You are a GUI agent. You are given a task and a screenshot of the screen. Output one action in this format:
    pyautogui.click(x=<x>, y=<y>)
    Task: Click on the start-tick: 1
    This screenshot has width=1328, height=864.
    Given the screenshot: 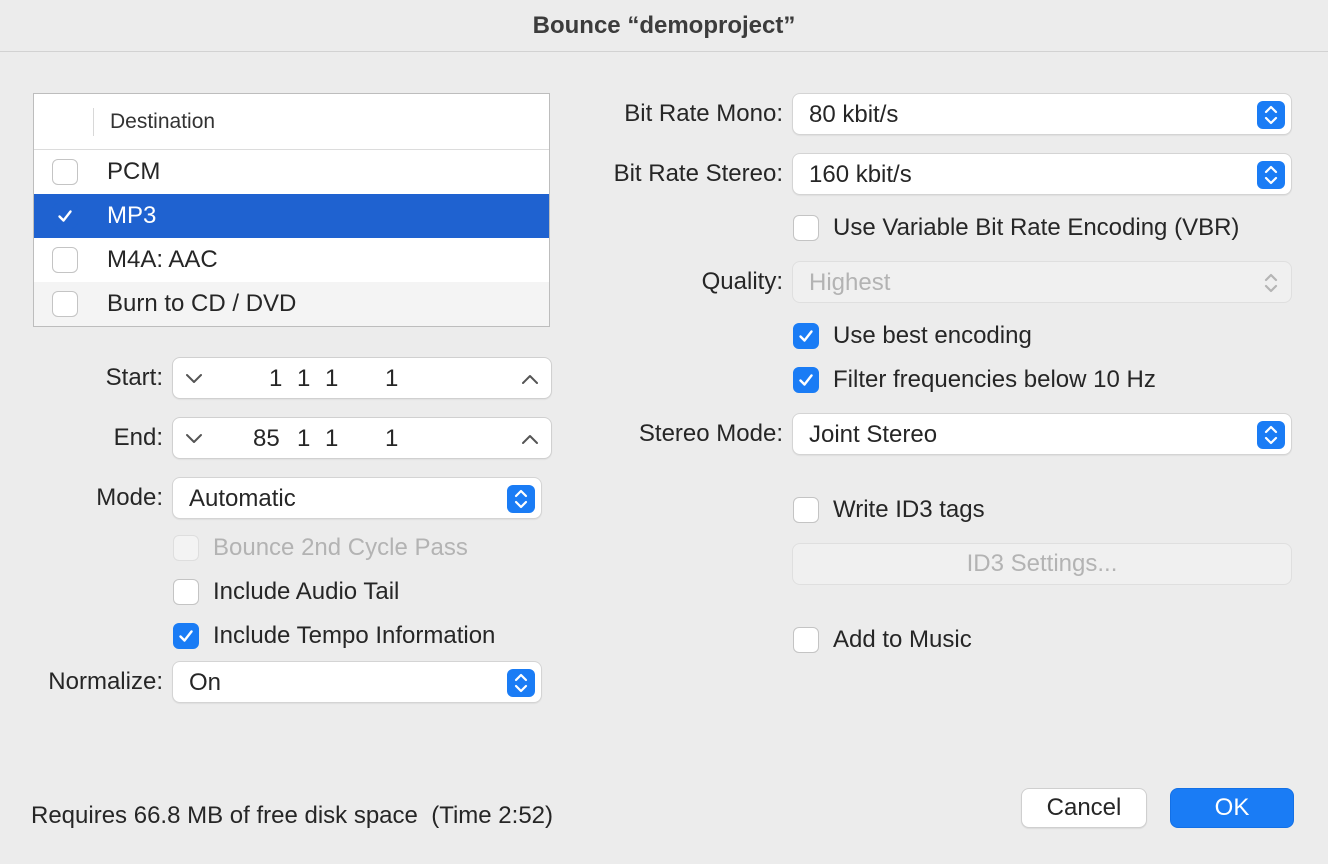 What is the action you would take?
    pyautogui.click(x=391, y=379)
    